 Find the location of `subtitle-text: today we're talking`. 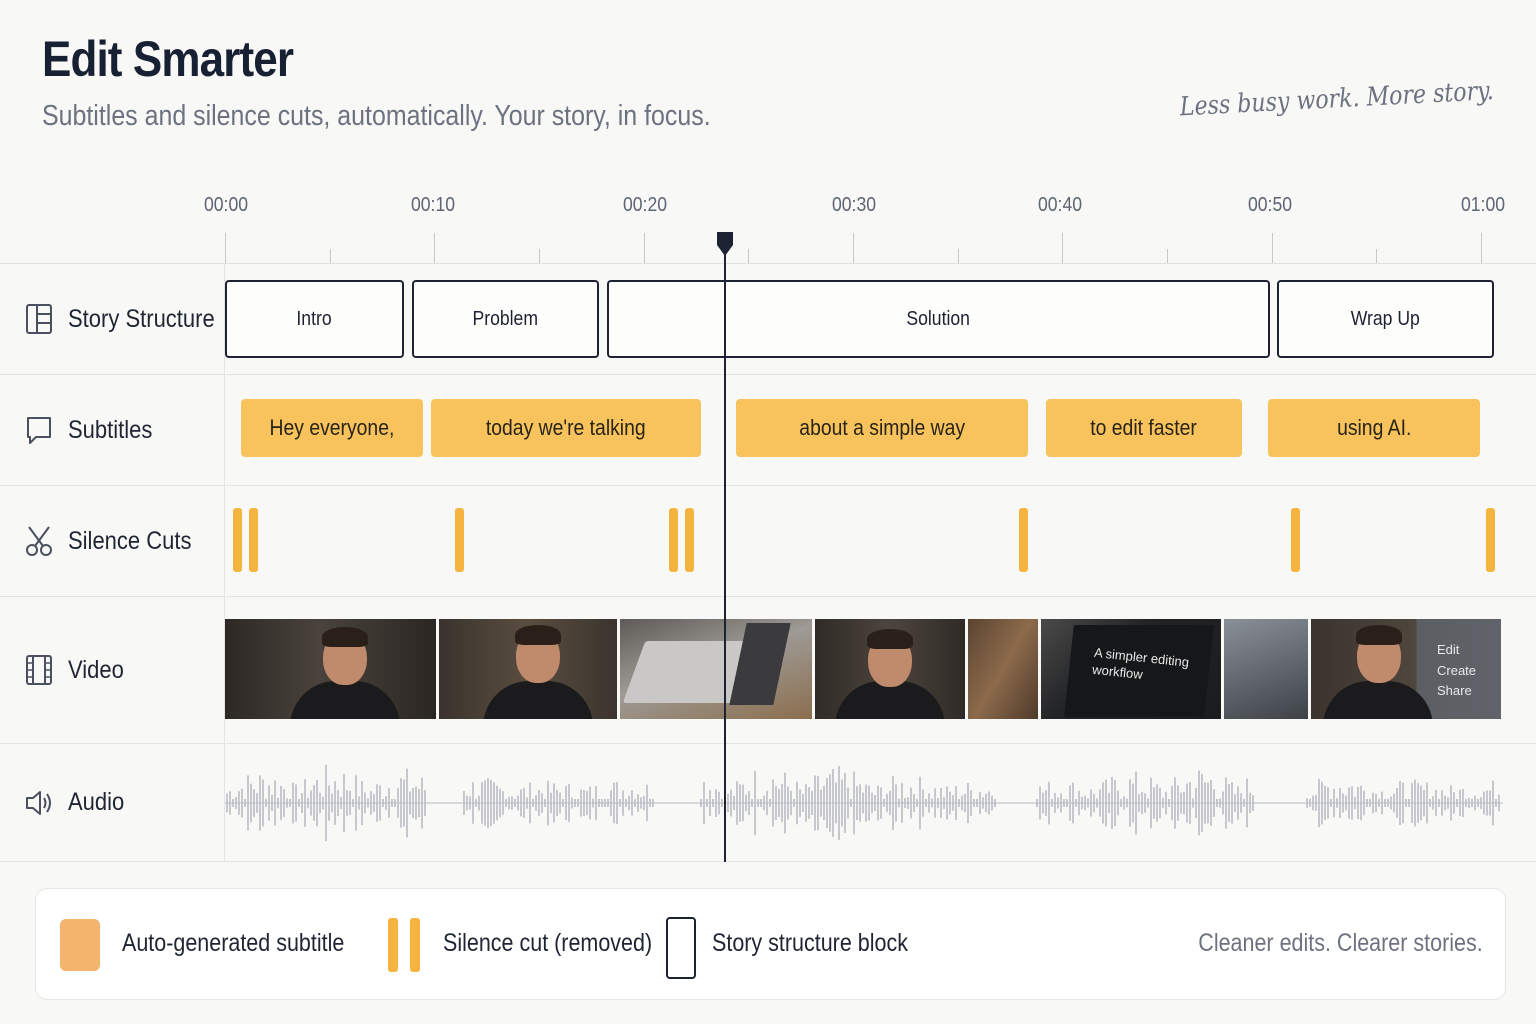

subtitle-text: today we're talking is located at coordinates (566, 427).